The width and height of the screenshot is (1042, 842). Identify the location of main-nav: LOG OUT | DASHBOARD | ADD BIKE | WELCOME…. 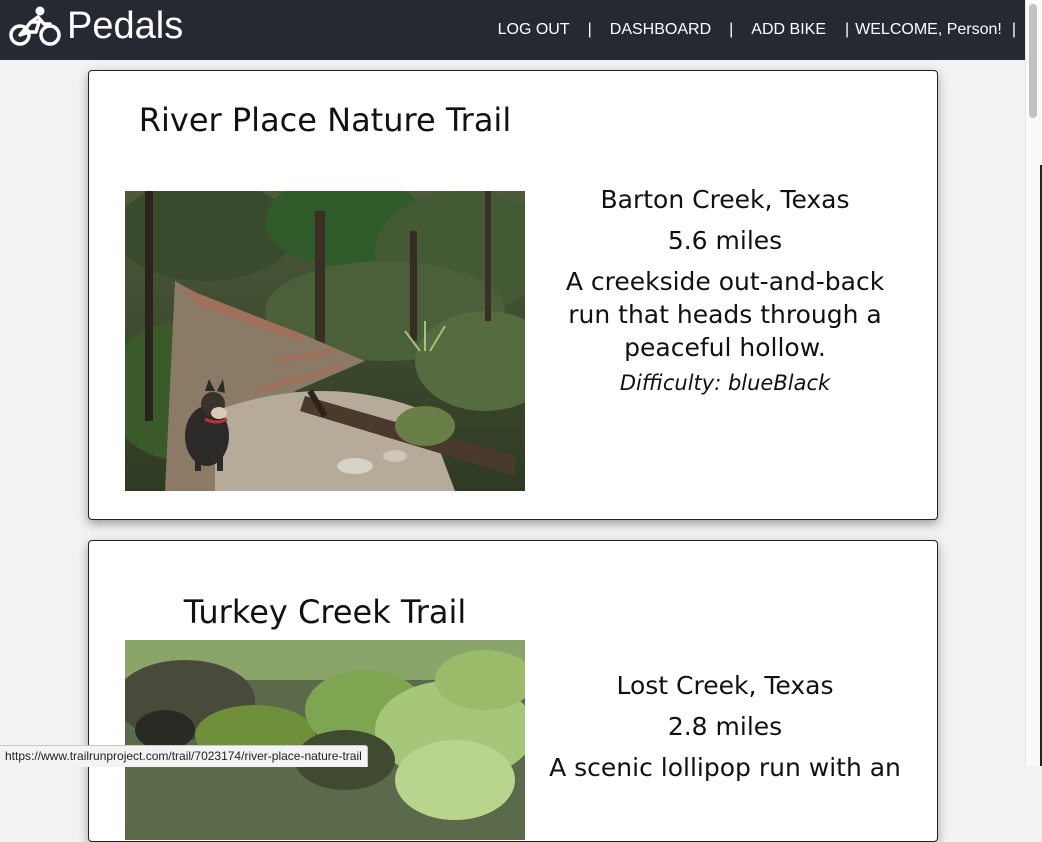
(761, 30).